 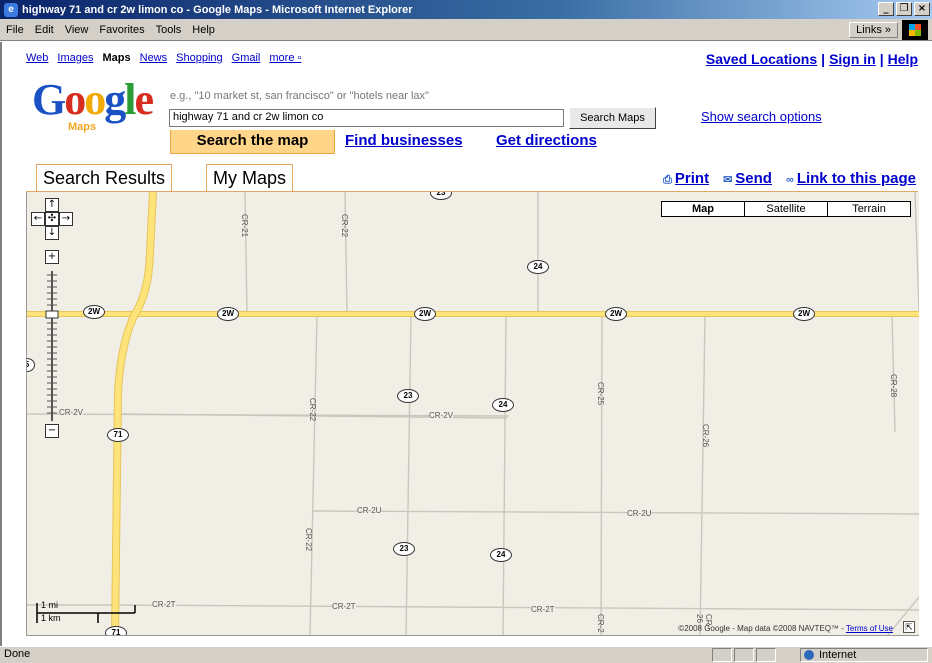 I want to click on status-bar: Done Internet, so click(x=466, y=654).